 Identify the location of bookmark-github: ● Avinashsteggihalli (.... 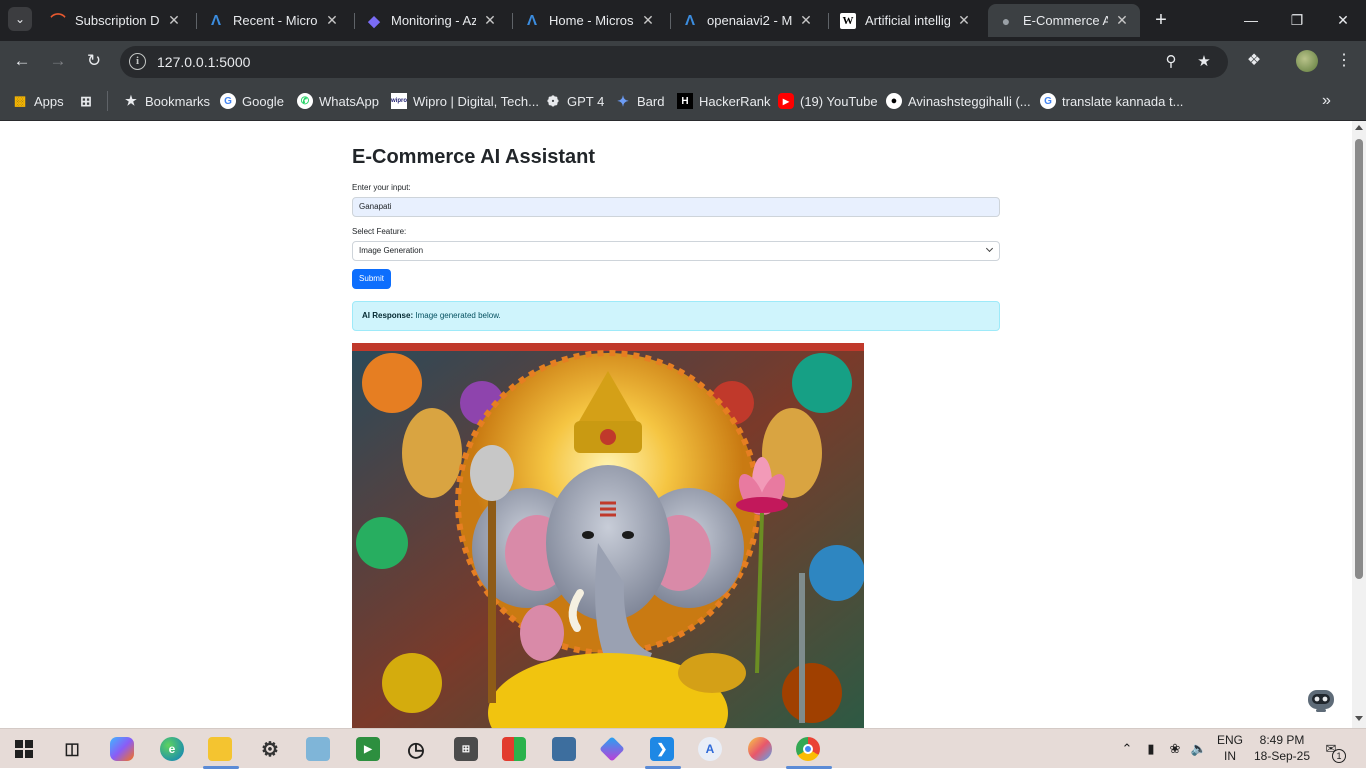
(958, 101).